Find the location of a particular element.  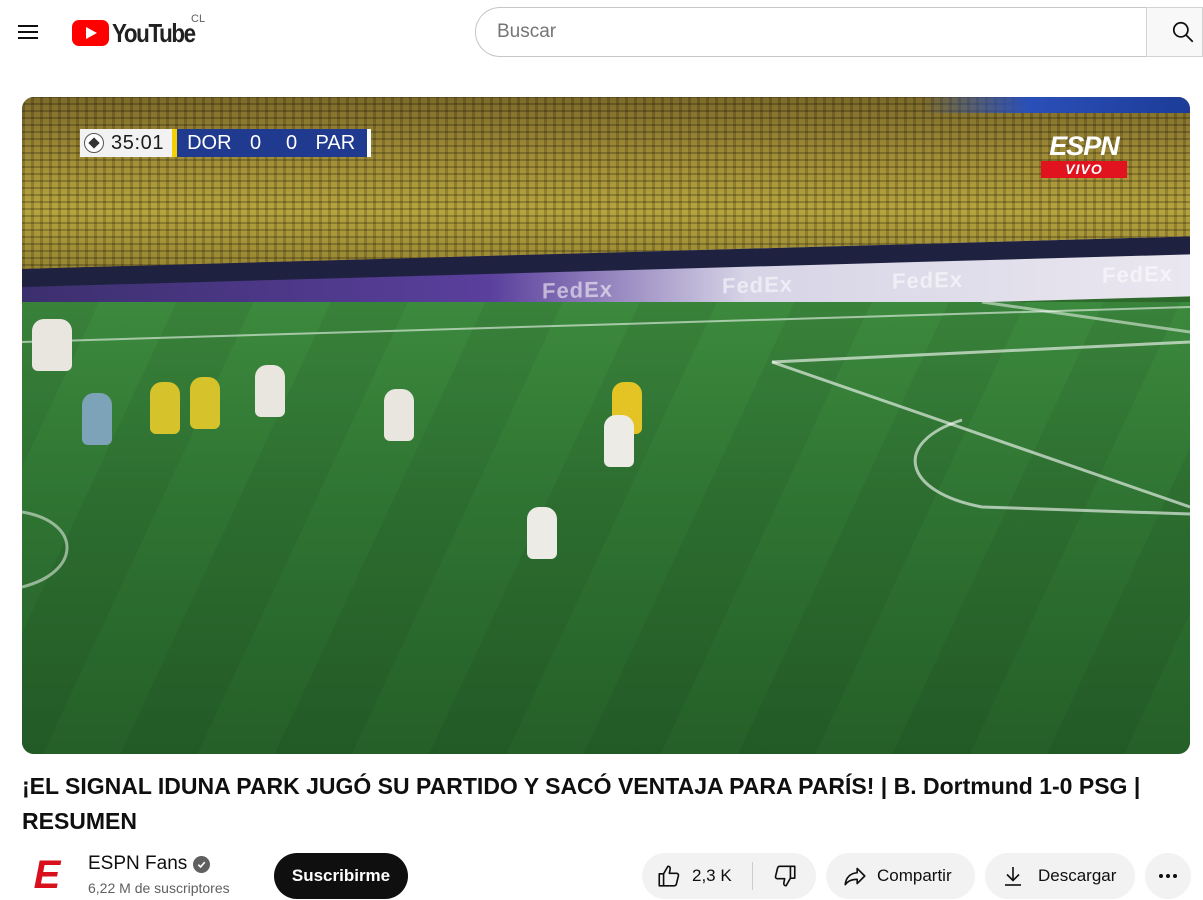

away-team: PAR is located at coordinates (335, 142).